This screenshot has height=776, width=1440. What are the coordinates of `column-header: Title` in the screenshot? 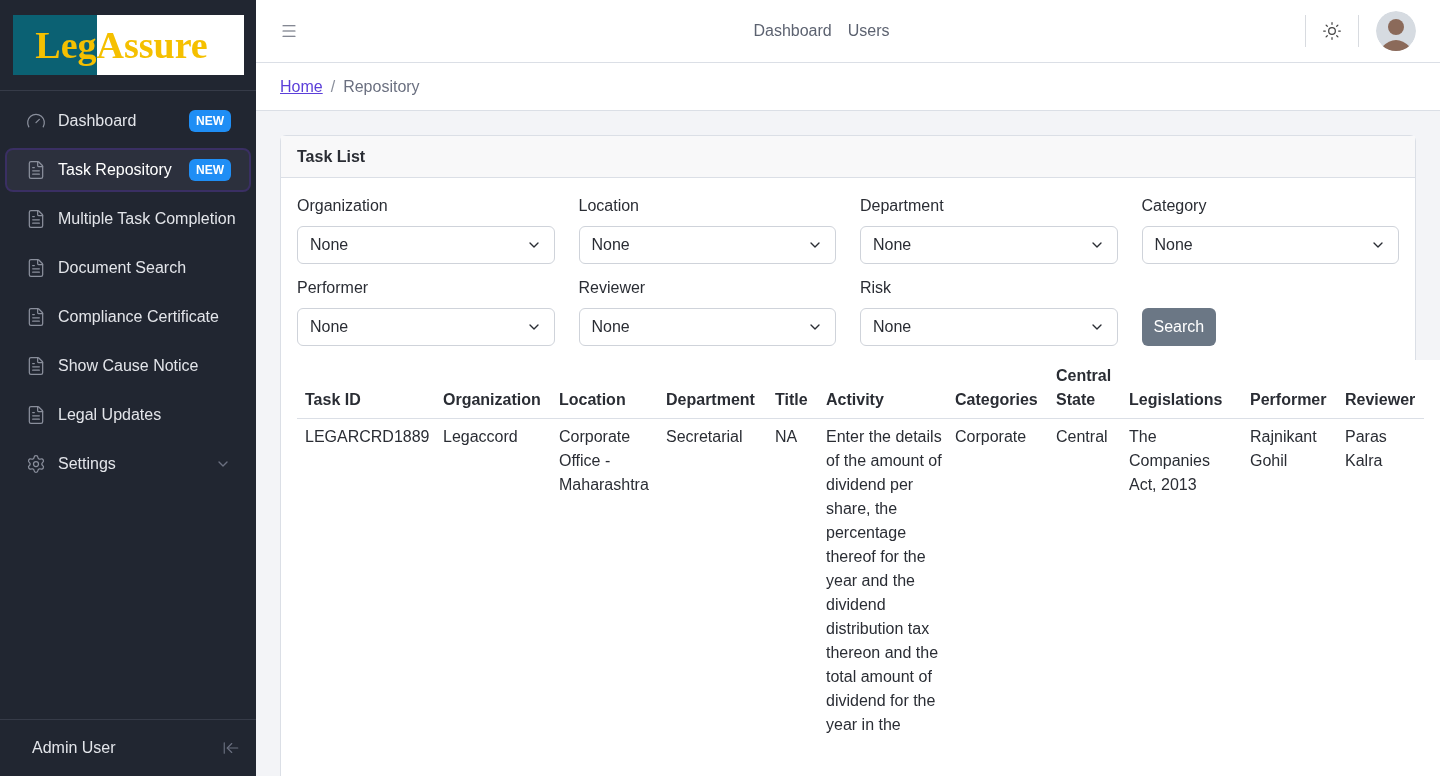 It's located at (791, 399).